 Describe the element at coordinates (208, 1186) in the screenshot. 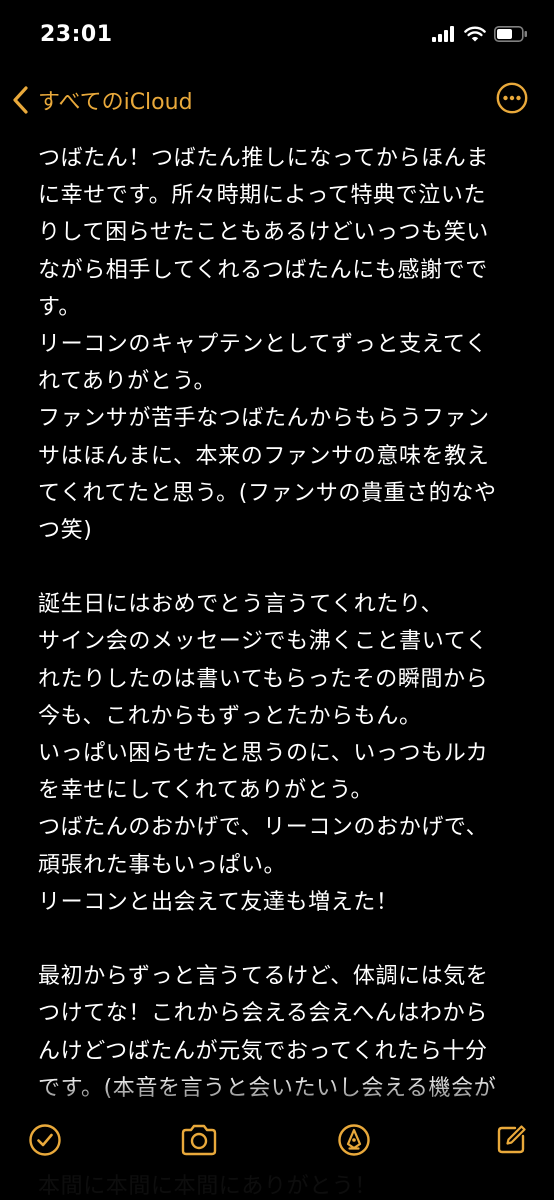

I see `note-hidden-line: 本間に本間に本間にありがとう！` at that location.